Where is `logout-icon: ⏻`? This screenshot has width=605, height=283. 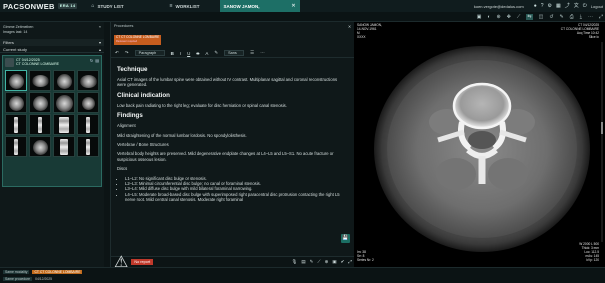 logout-icon: ⏻ is located at coordinates (585, 6).